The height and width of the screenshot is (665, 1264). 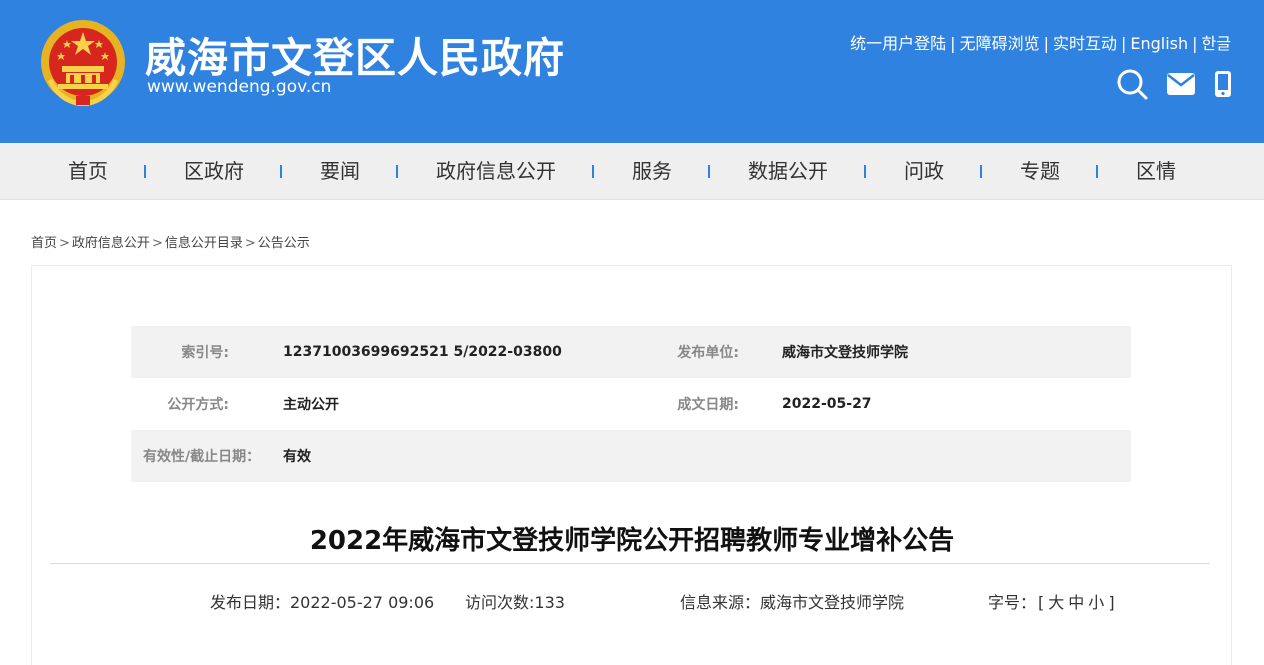 I want to click on breadcrumb: 首页 > 政府信息公开 > 信息公开目录 > 公告公示, so click(x=170, y=241).